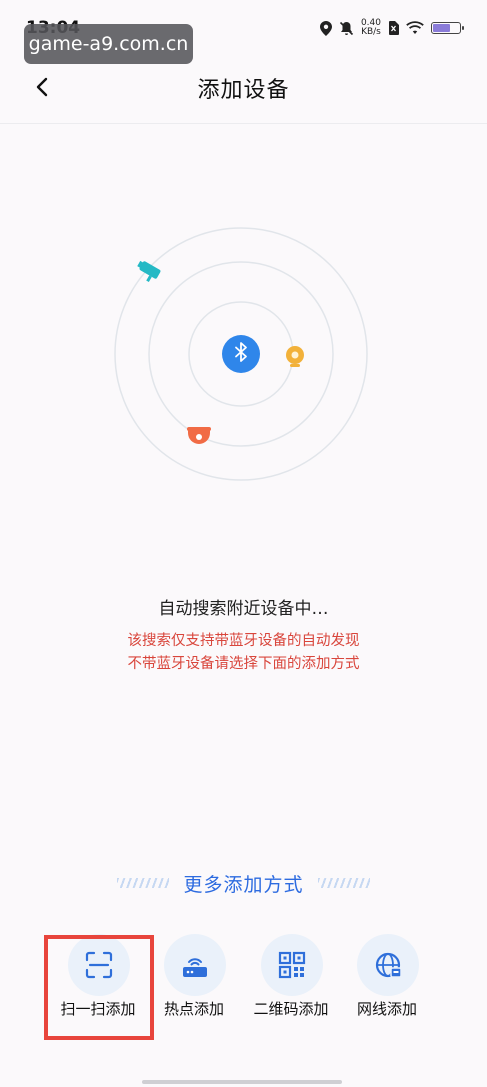 This screenshot has width=487, height=1087. What do you see at coordinates (243, 653) in the screenshot?
I see `bluetooth-notice: 该搜索仅支持带蓝牙设备的自动发现 不带蓝牙设备请选择下面的添加方式` at bounding box center [243, 653].